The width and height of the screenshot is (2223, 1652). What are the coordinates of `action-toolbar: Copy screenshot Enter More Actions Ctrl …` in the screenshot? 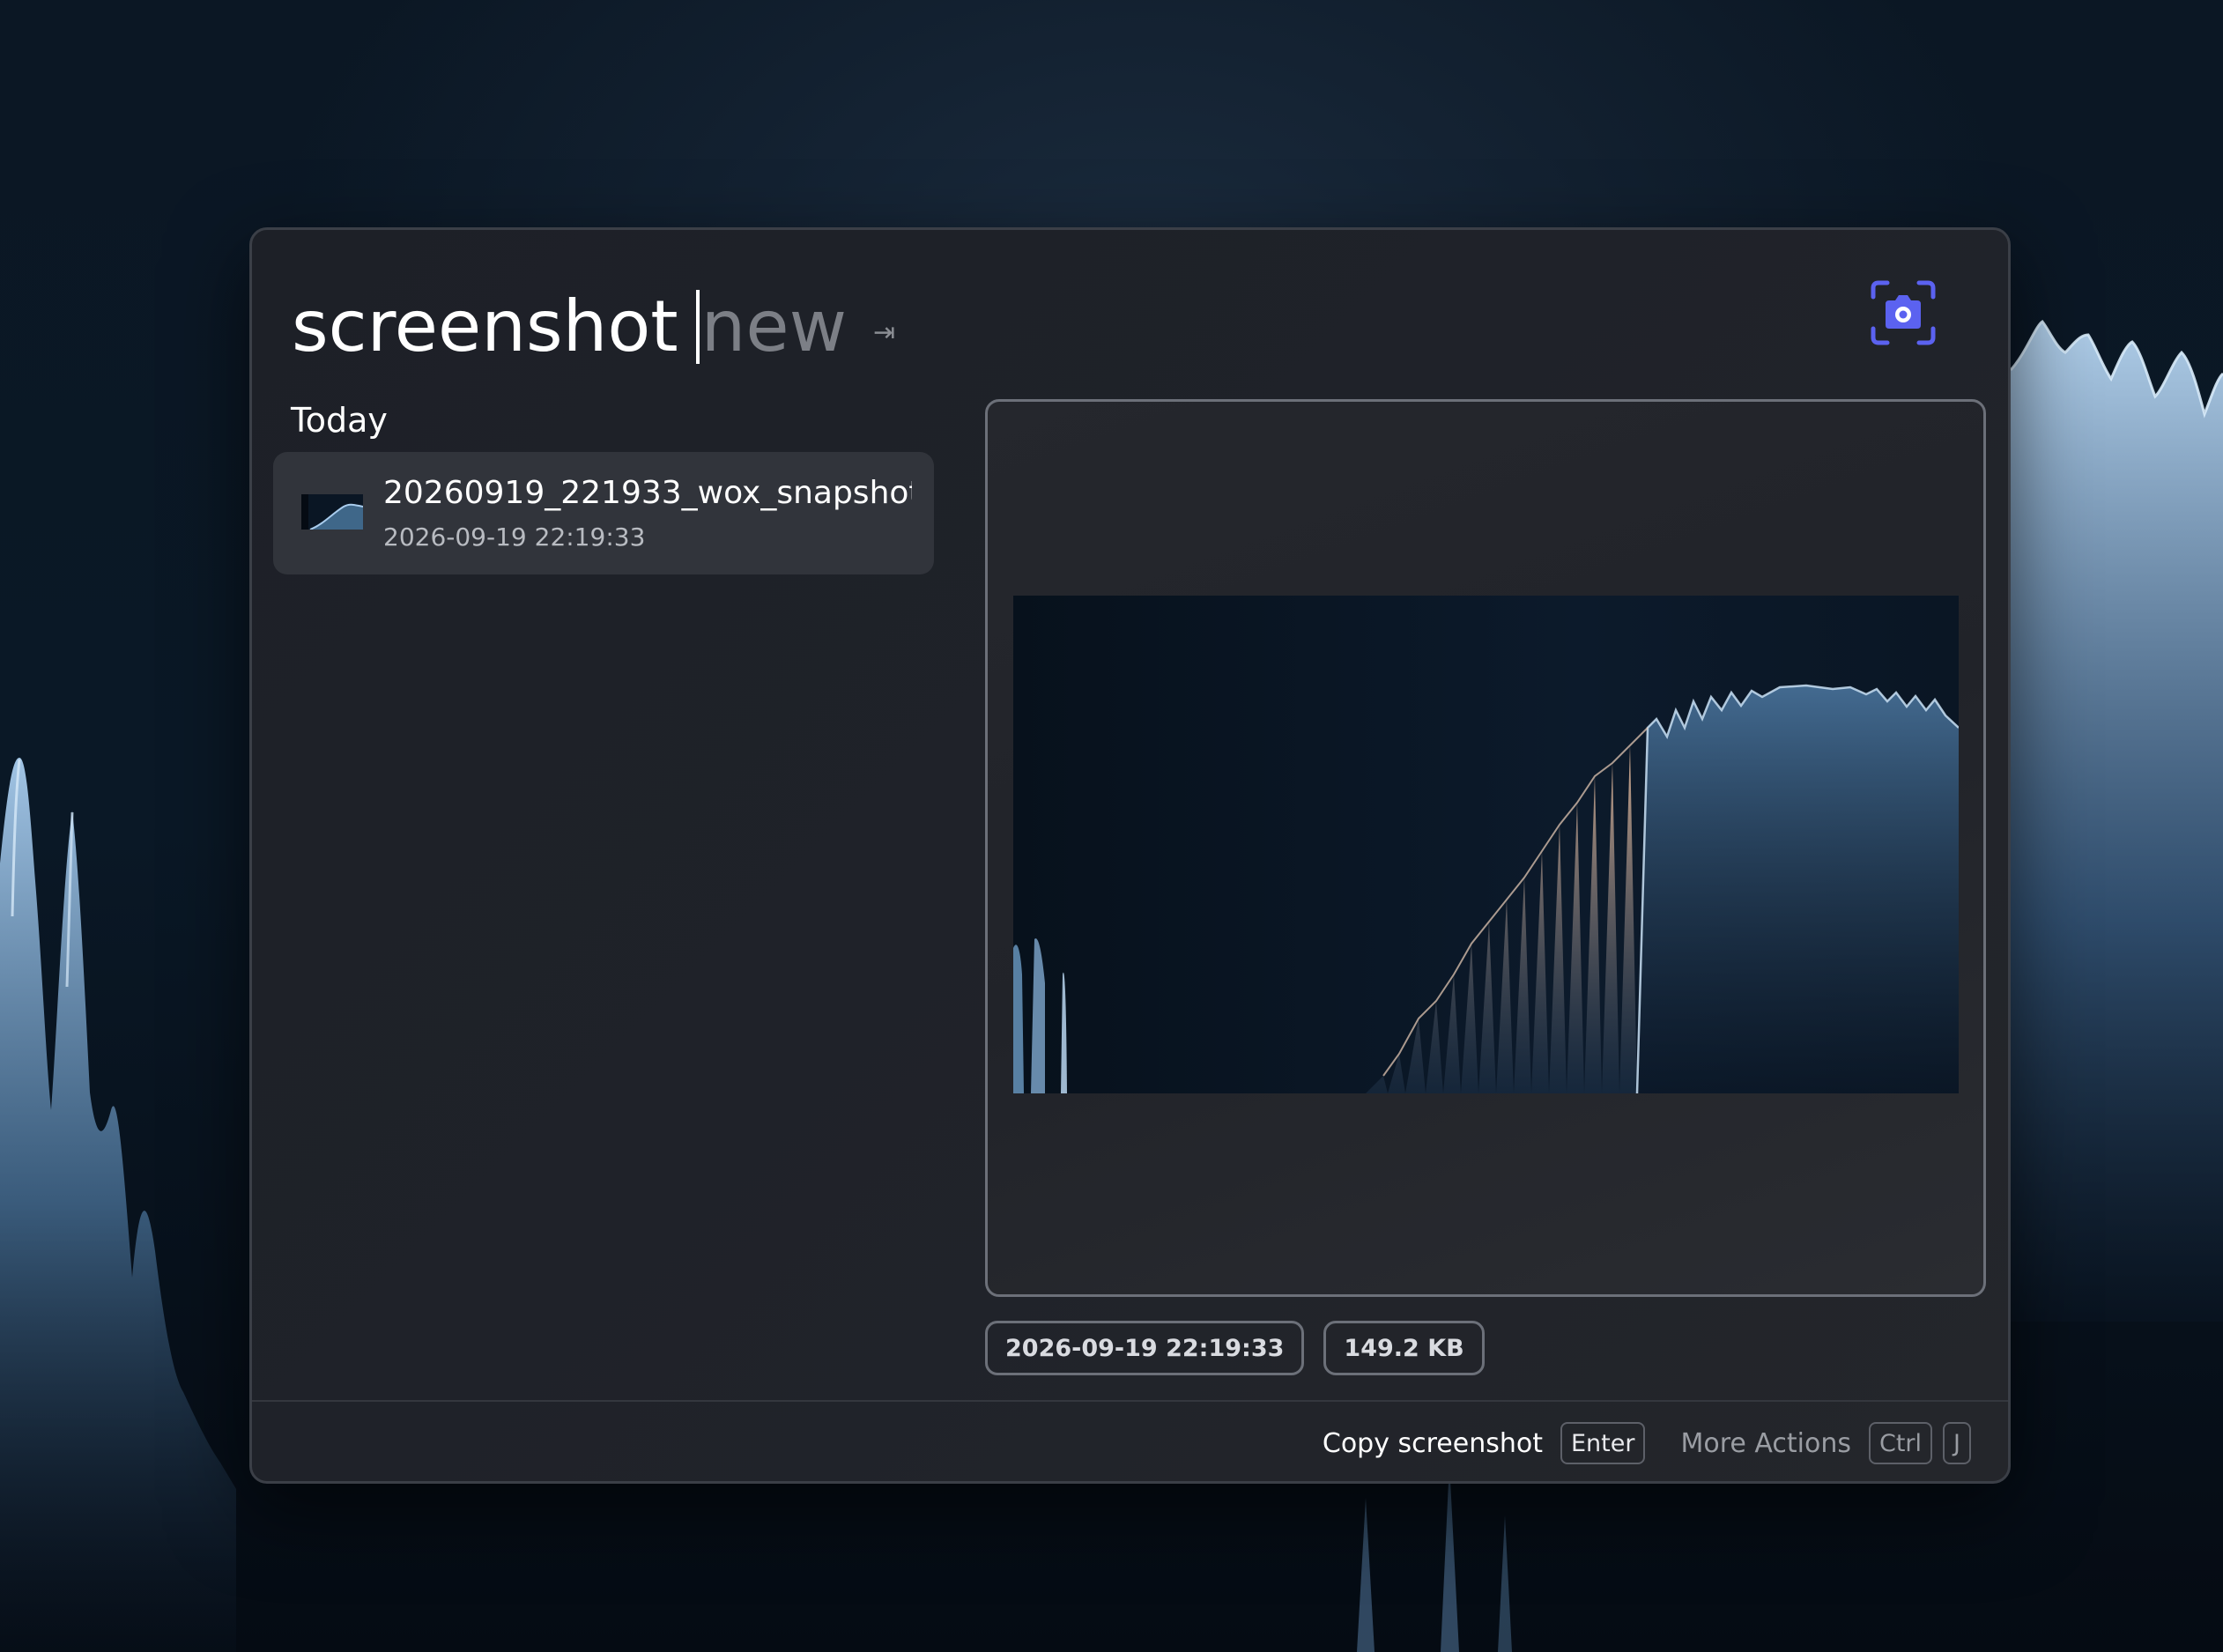 It's located at (1130, 1440).